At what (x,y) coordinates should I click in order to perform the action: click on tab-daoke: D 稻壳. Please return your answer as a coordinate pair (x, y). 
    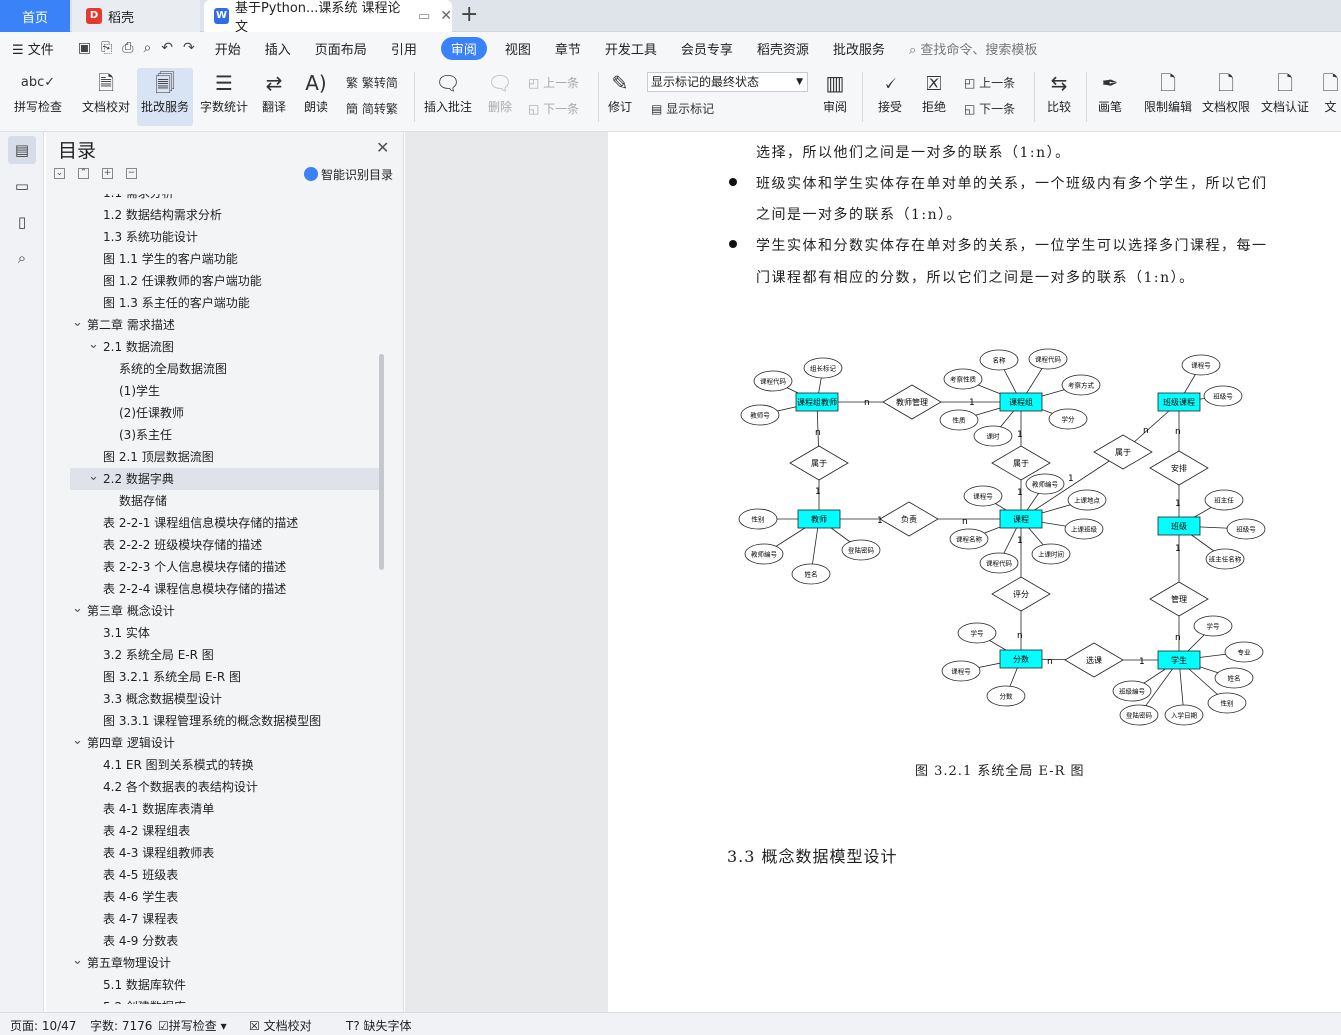
    Looking at the image, I should click on (136, 16).